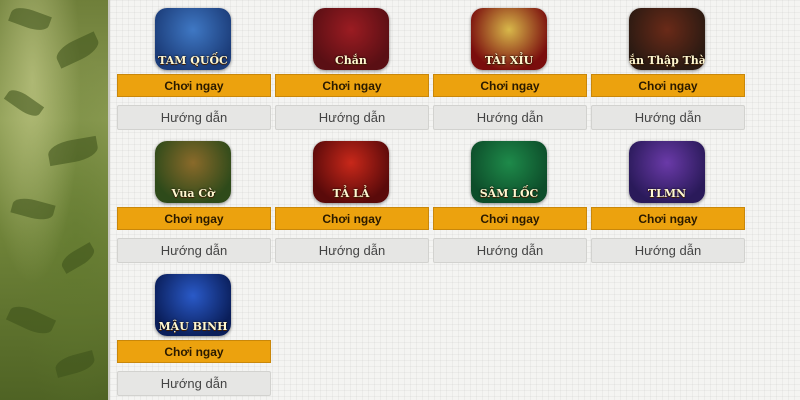 The height and width of the screenshot is (400, 800). I want to click on chan-thap-thanh-icon: Chắn Thập Thành, so click(667, 39).